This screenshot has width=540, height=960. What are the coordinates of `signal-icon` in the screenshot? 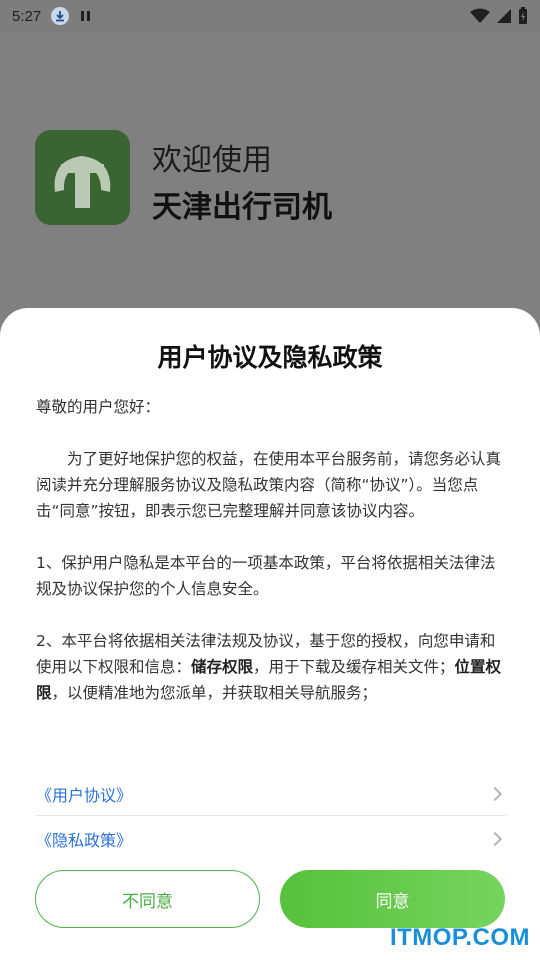 It's located at (504, 16).